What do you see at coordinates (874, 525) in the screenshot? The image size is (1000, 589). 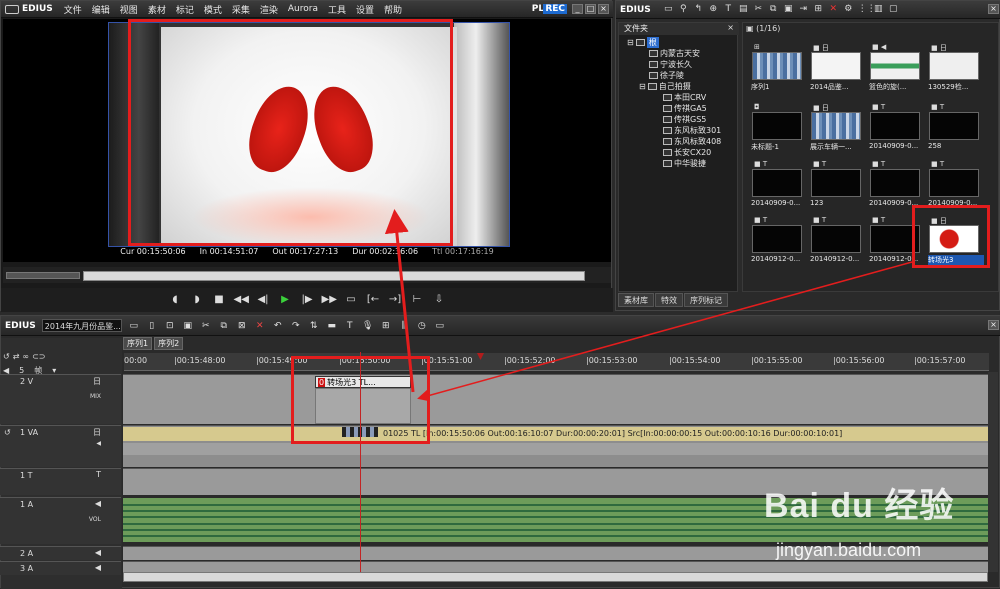 I see `baidu-watermark: Bai du 经验 jingyan.baidu.com` at bounding box center [874, 525].